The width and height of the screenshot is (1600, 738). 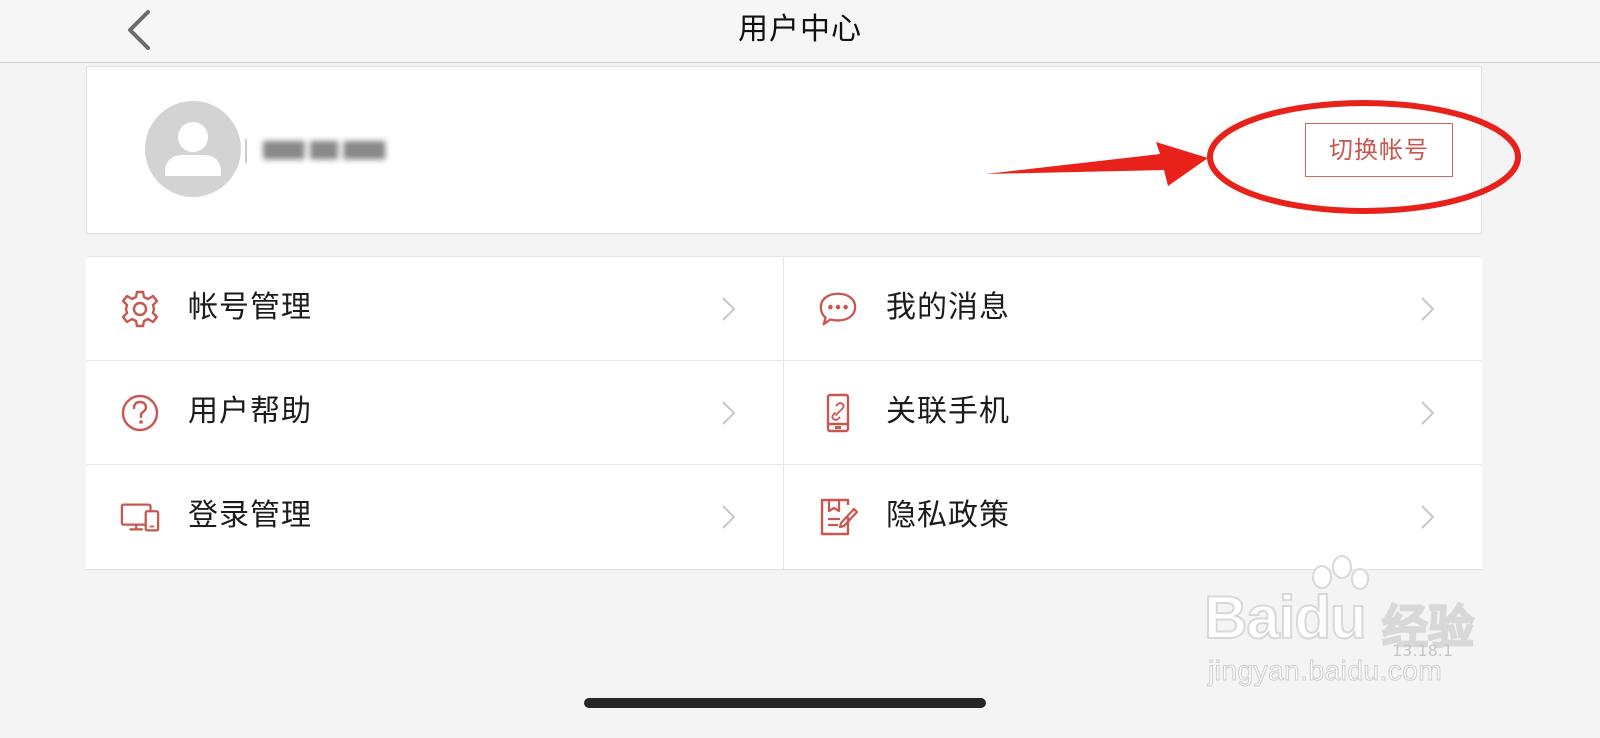 What do you see at coordinates (250, 307) in the screenshot?
I see `menu-item-label: 帐号管理` at bounding box center [250, 307].